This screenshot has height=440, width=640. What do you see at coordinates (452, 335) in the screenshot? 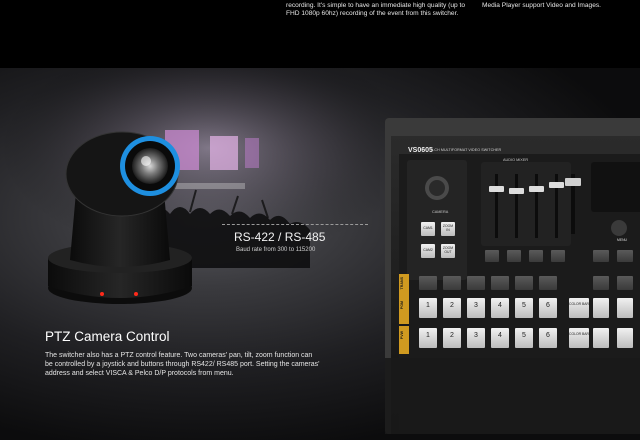
I see `pvw-key-2: 2` at bounding box center [452, 335].